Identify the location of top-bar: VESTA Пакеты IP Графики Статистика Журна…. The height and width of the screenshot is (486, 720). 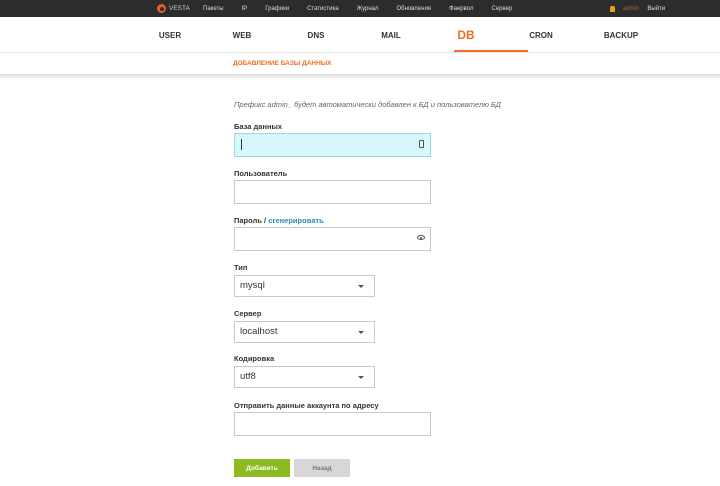
(360, 8).